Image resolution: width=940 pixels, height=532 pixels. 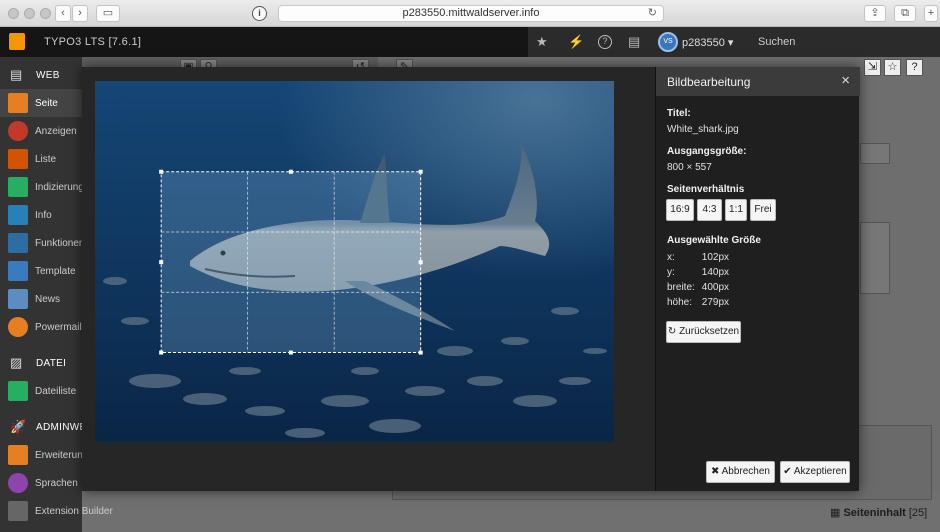 I want to click on info-icon, so click(x=18, y=215).